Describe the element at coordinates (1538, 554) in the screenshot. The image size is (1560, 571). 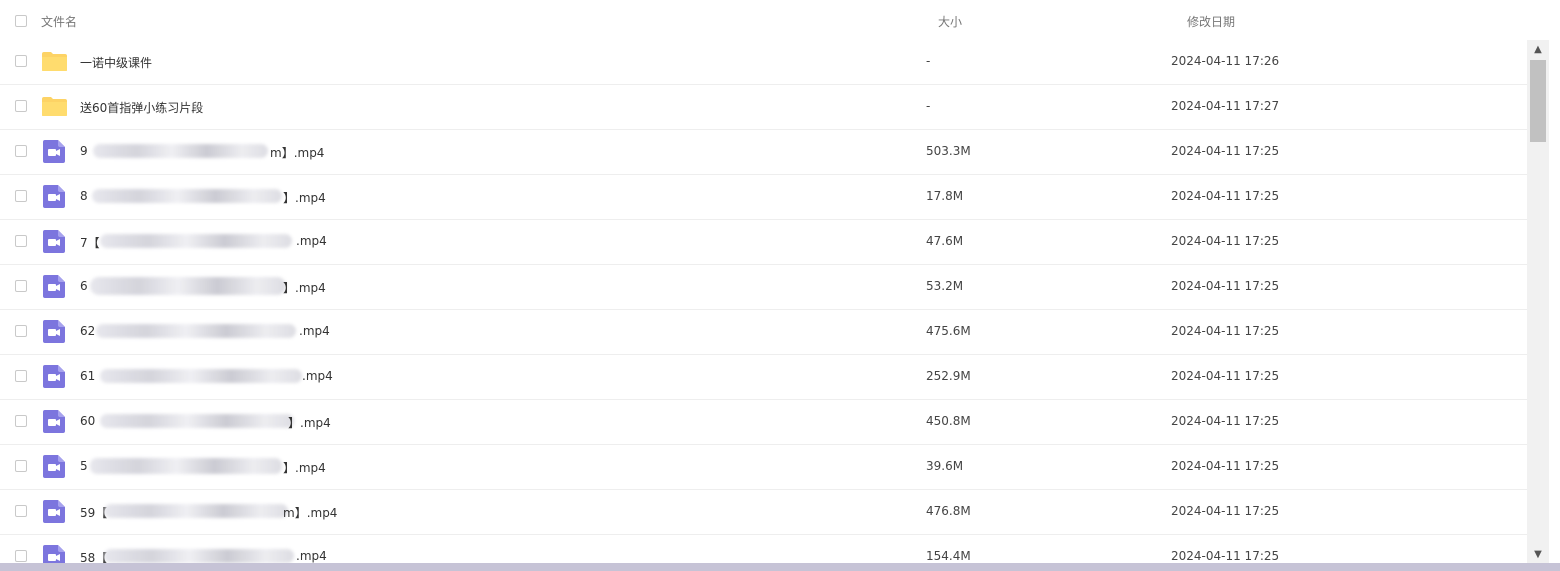
I see `scroll-down-arrow-icon: ▼` at that location.